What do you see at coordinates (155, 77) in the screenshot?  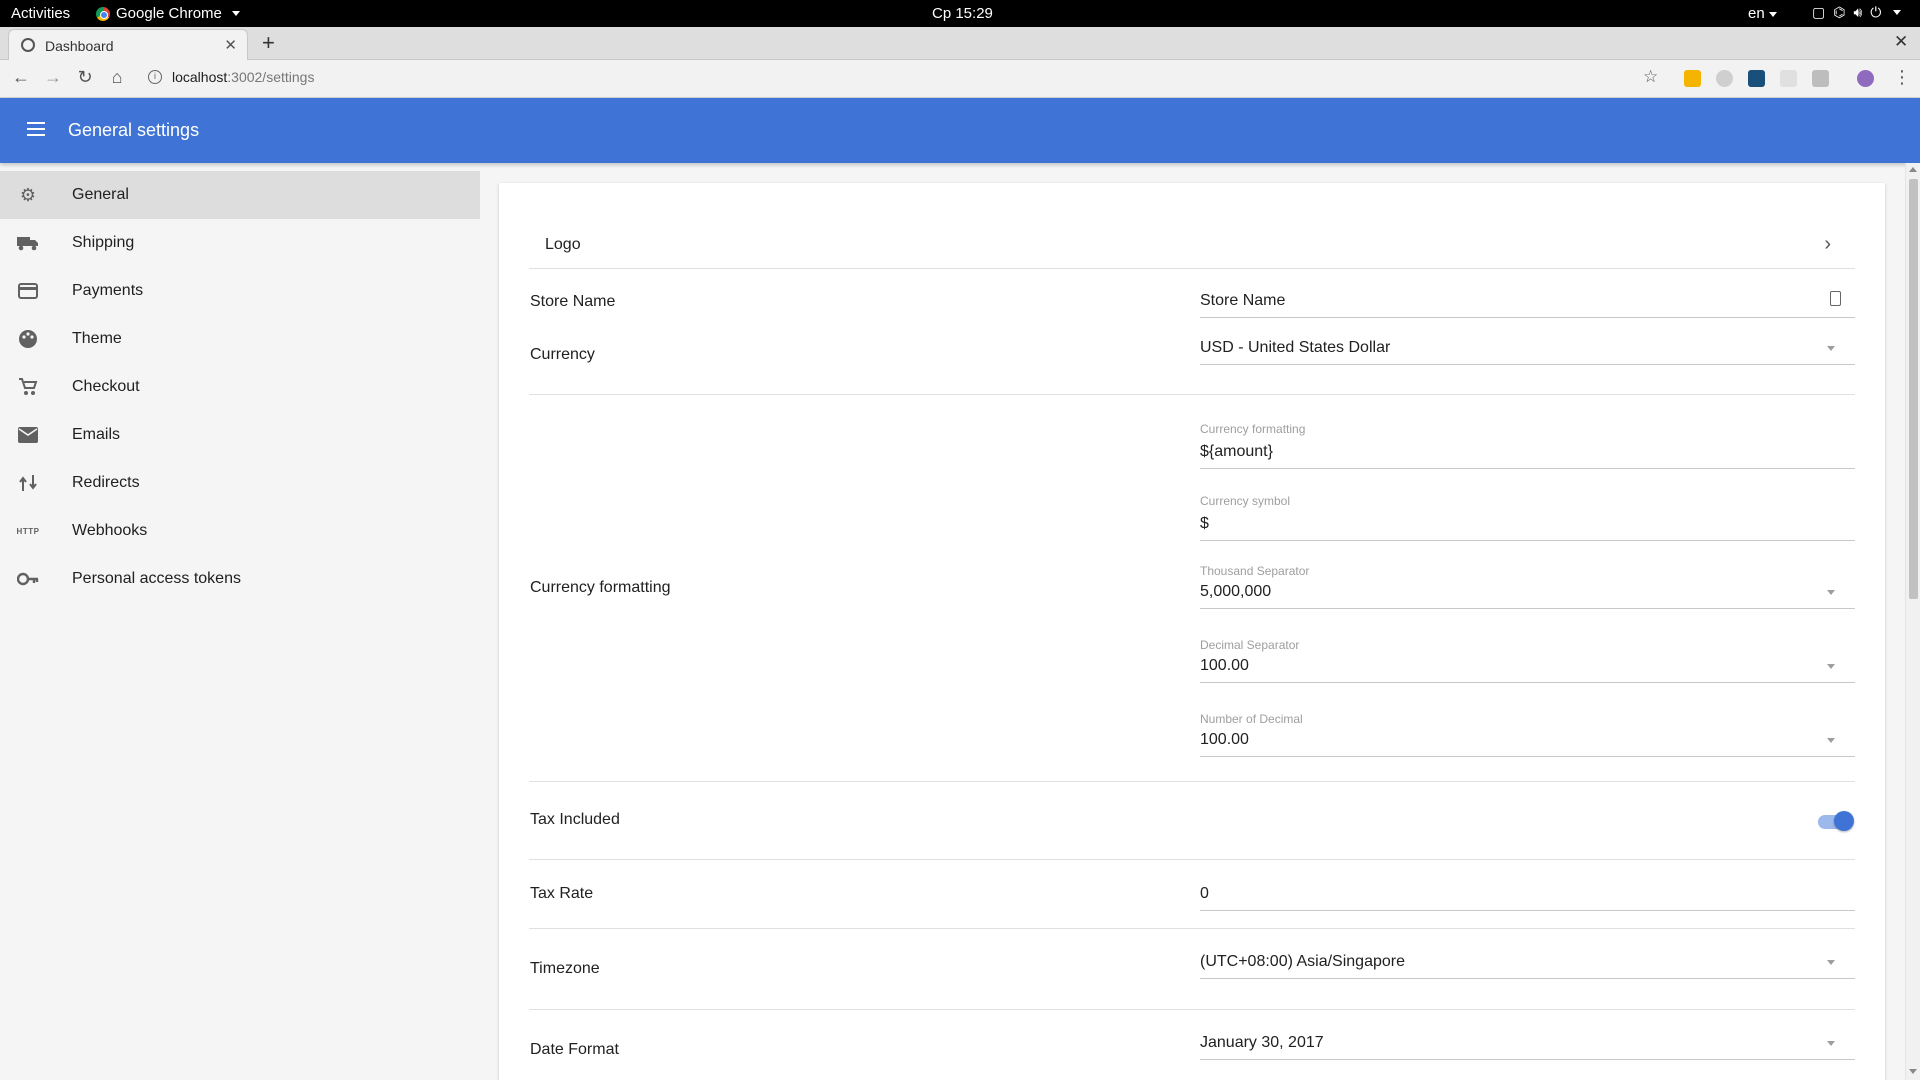 I see `info-icon: i` at bounding box center [155, 77].